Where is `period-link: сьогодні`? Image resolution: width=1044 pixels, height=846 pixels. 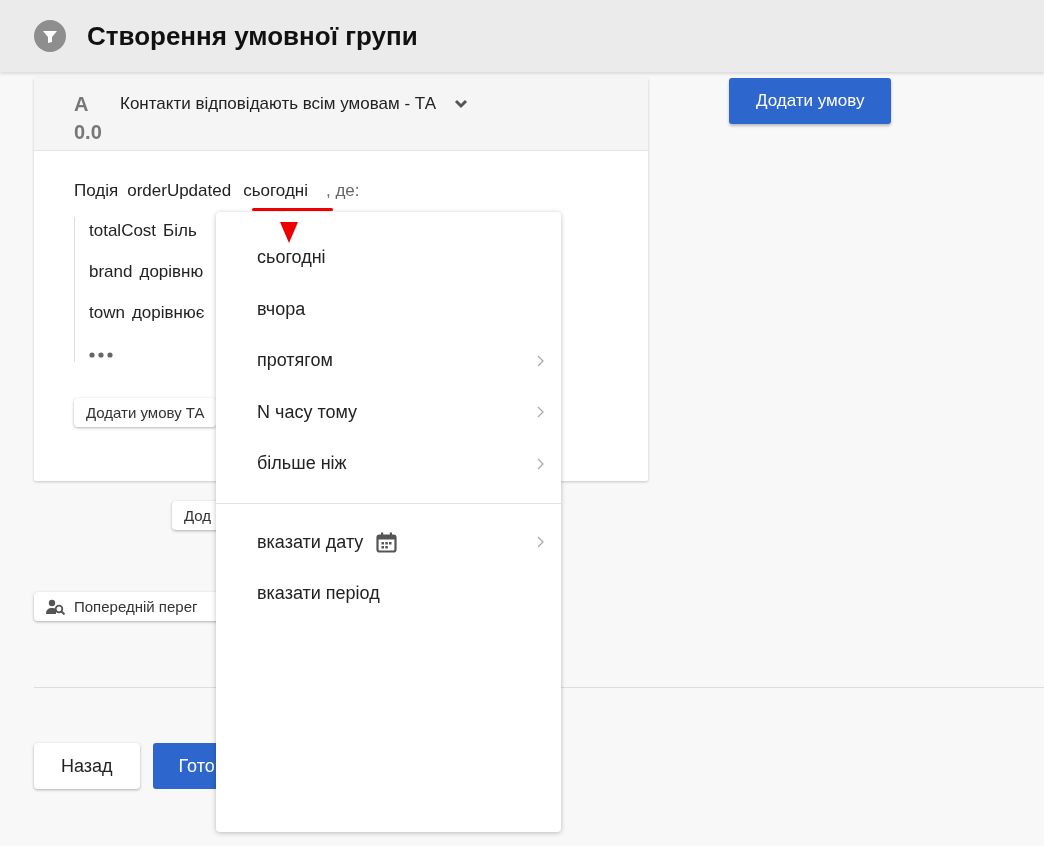
period-link: сьогодні is located at coordinates (275, 191).